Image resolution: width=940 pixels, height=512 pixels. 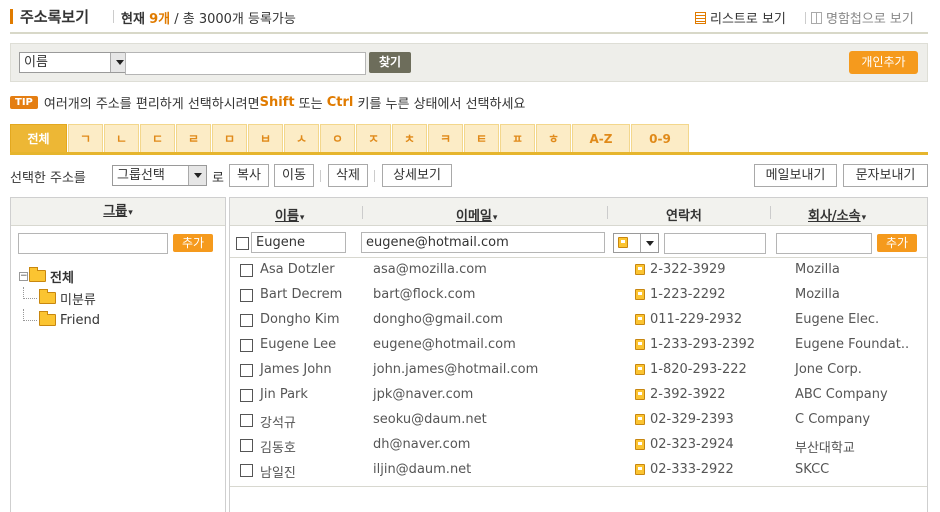 What do you see at coordinates (578, 445) in the screenshot?
I see `table-row: 김동호 dh@naver.com 02-323-2924 부산대학교` at bounding box center [578, 445].